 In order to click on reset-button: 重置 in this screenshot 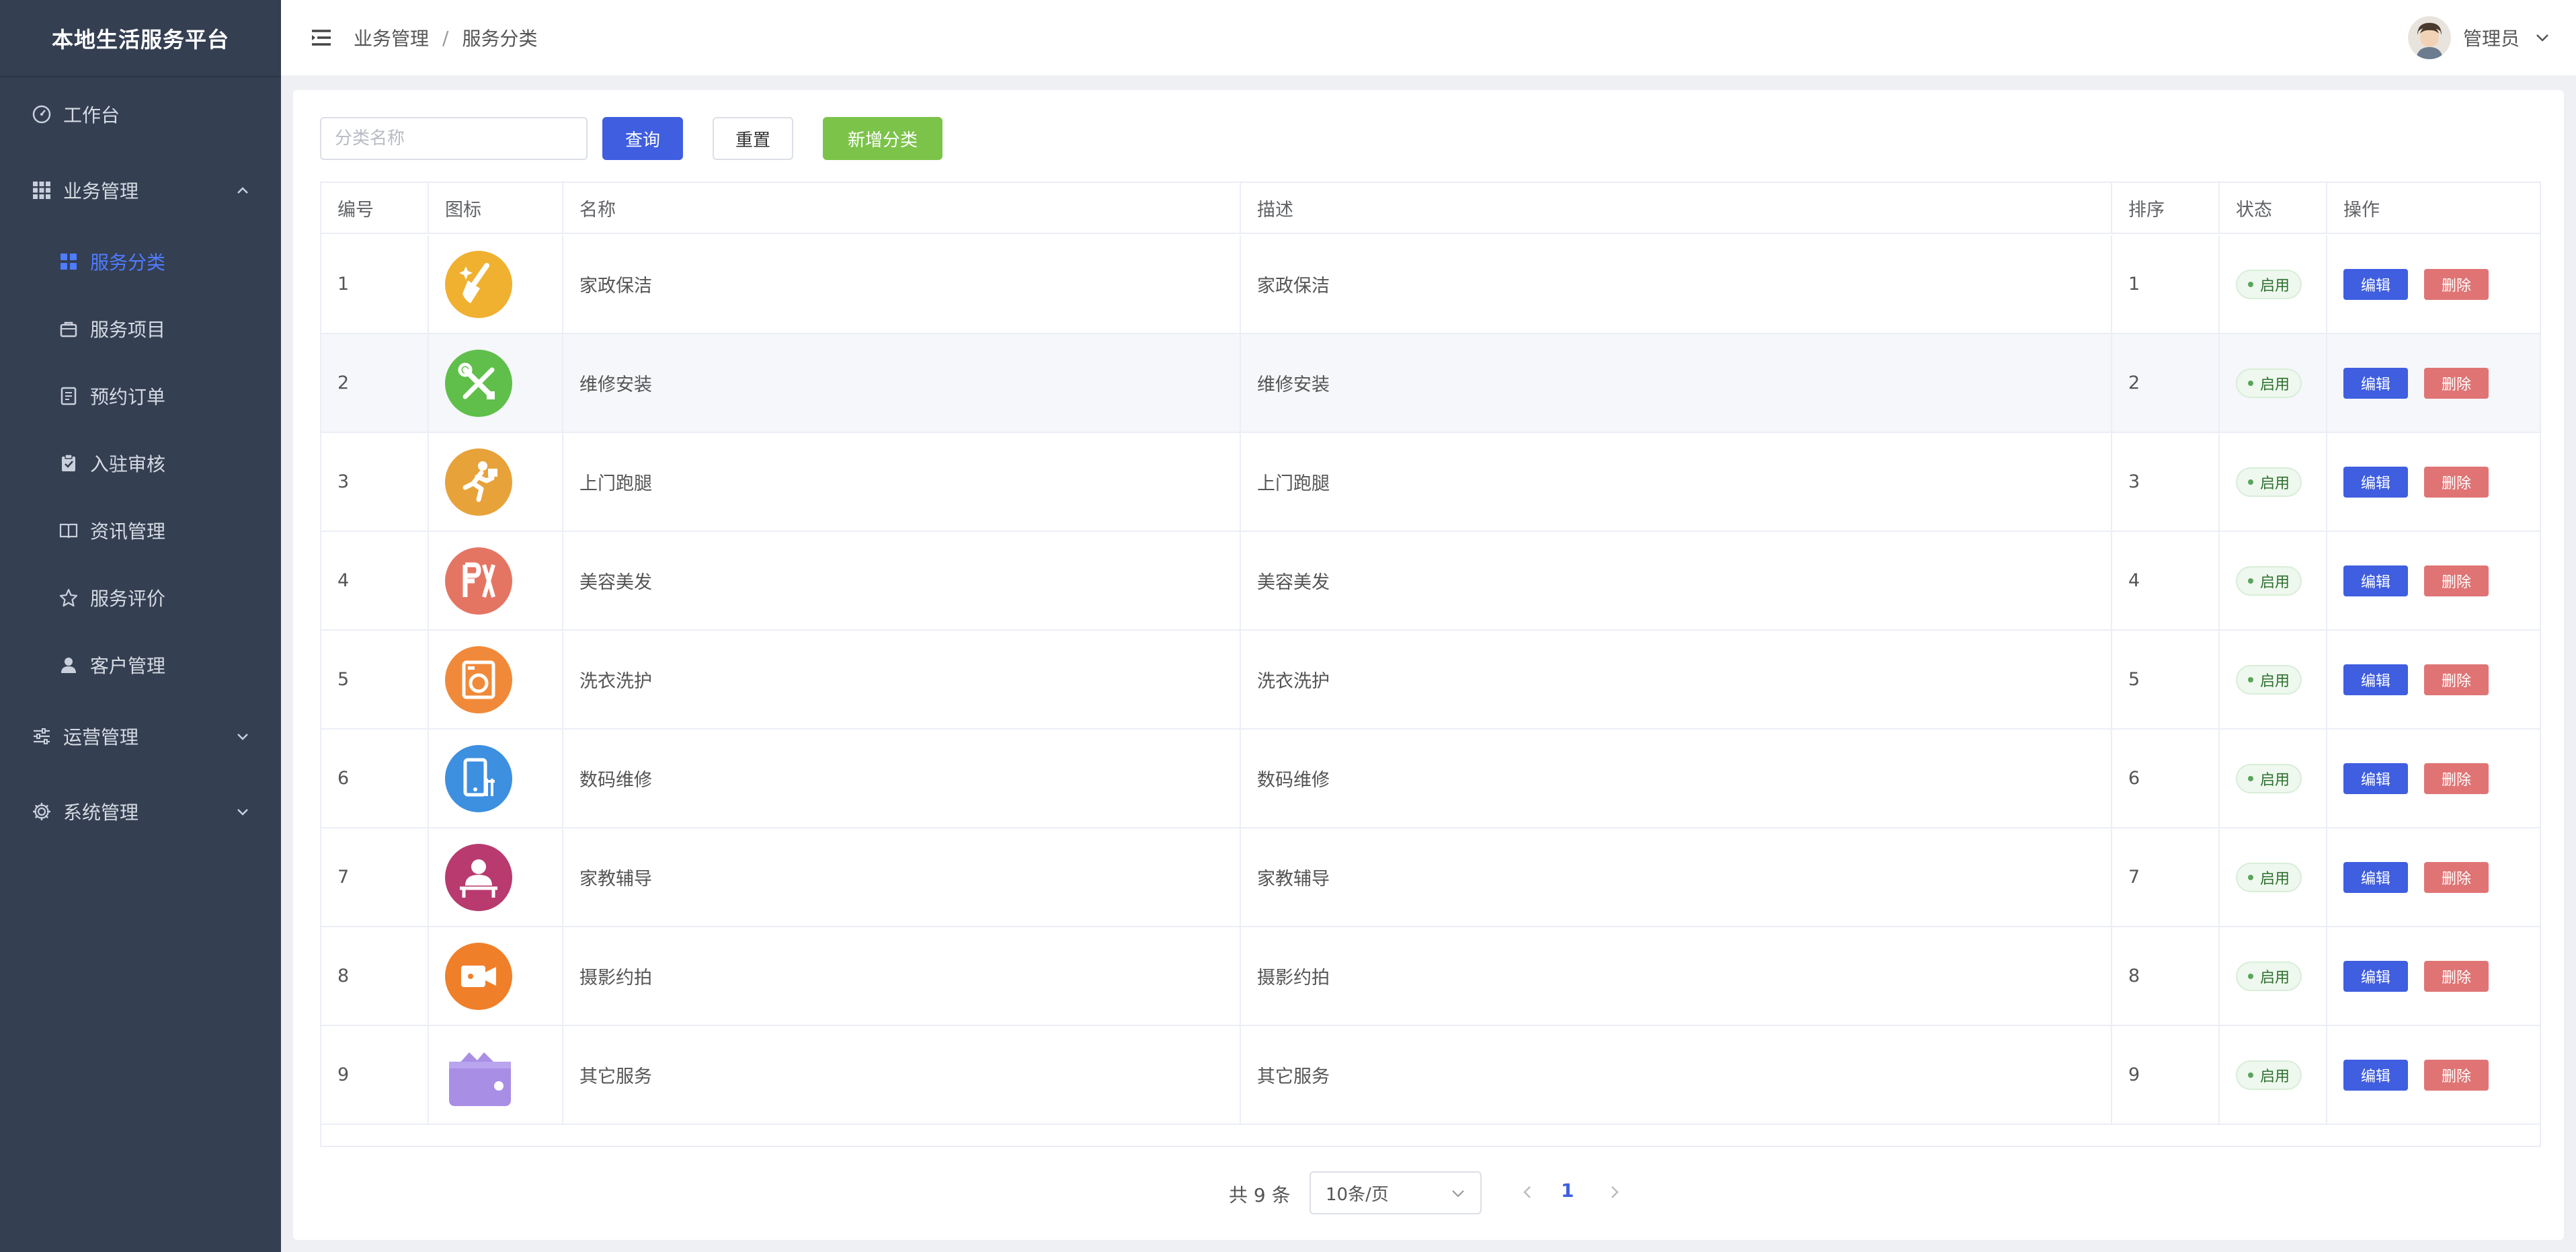, I will do `click(753, 138)`.